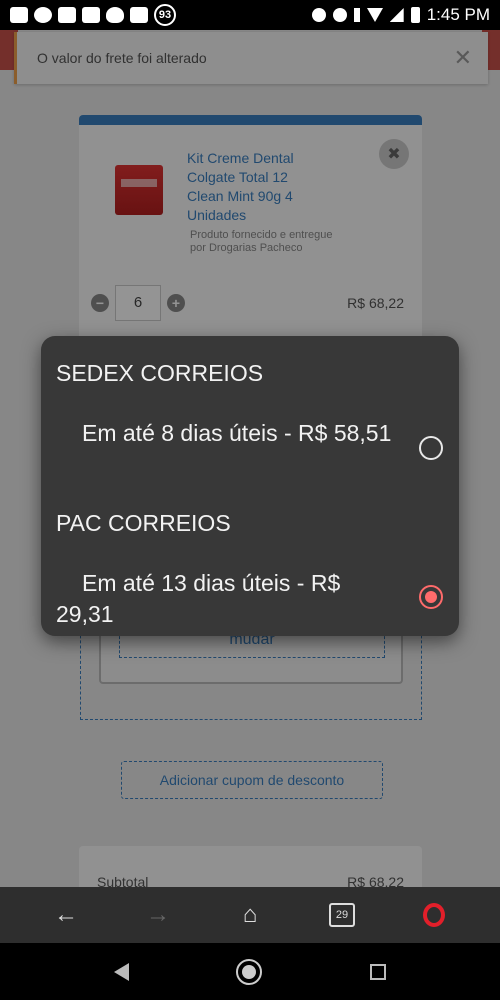  I want to click on wifi-icon, so click(374, 15).